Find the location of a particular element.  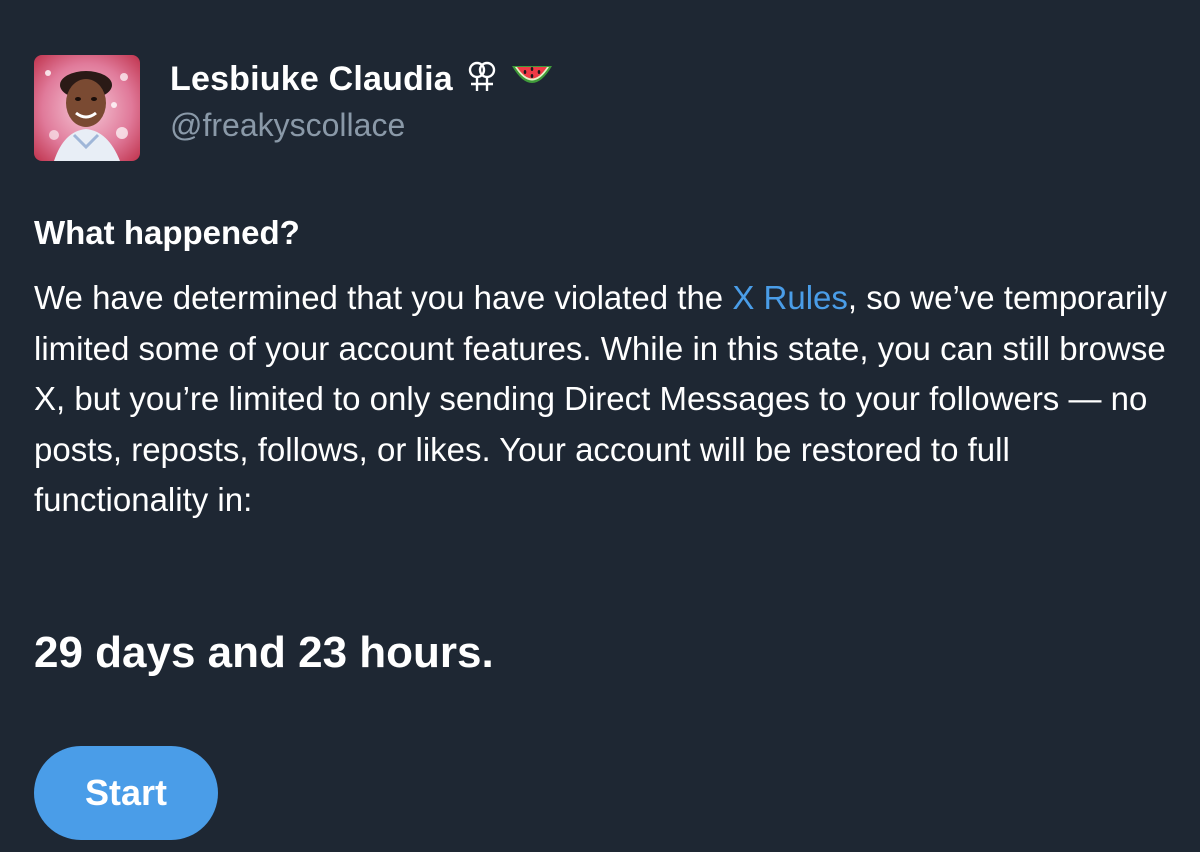

watermelon-icon is located at coordinates (532, 79).